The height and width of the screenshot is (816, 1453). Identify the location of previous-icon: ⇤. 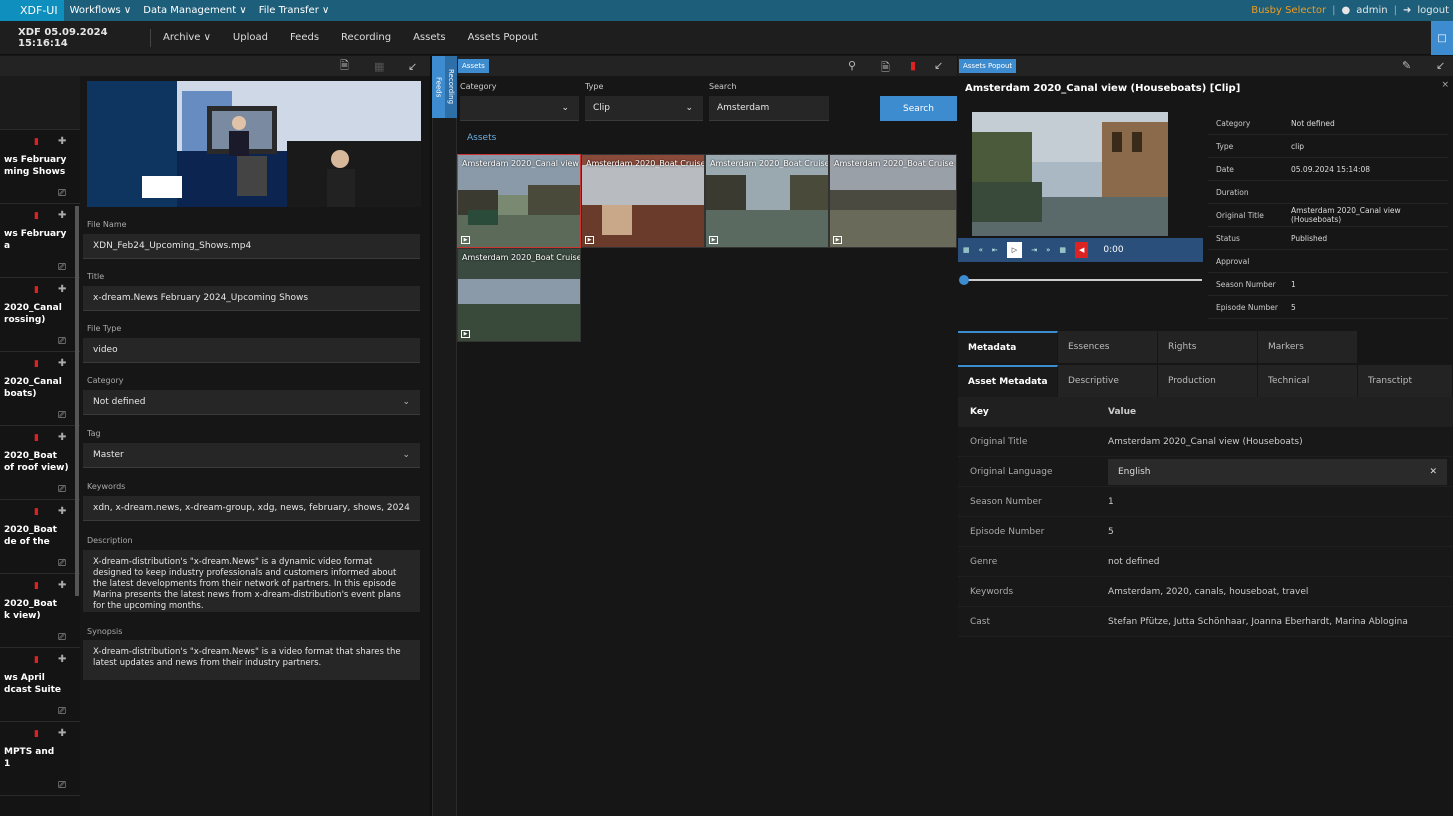
(995, 250).